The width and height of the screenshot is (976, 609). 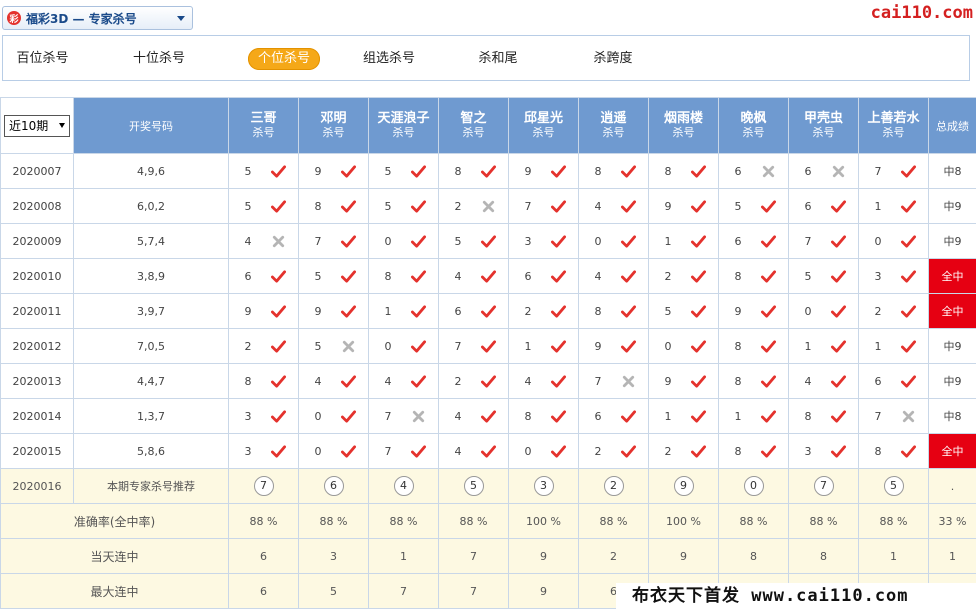 I want to click on kill-cell: 7, so click(x=403, y=451).